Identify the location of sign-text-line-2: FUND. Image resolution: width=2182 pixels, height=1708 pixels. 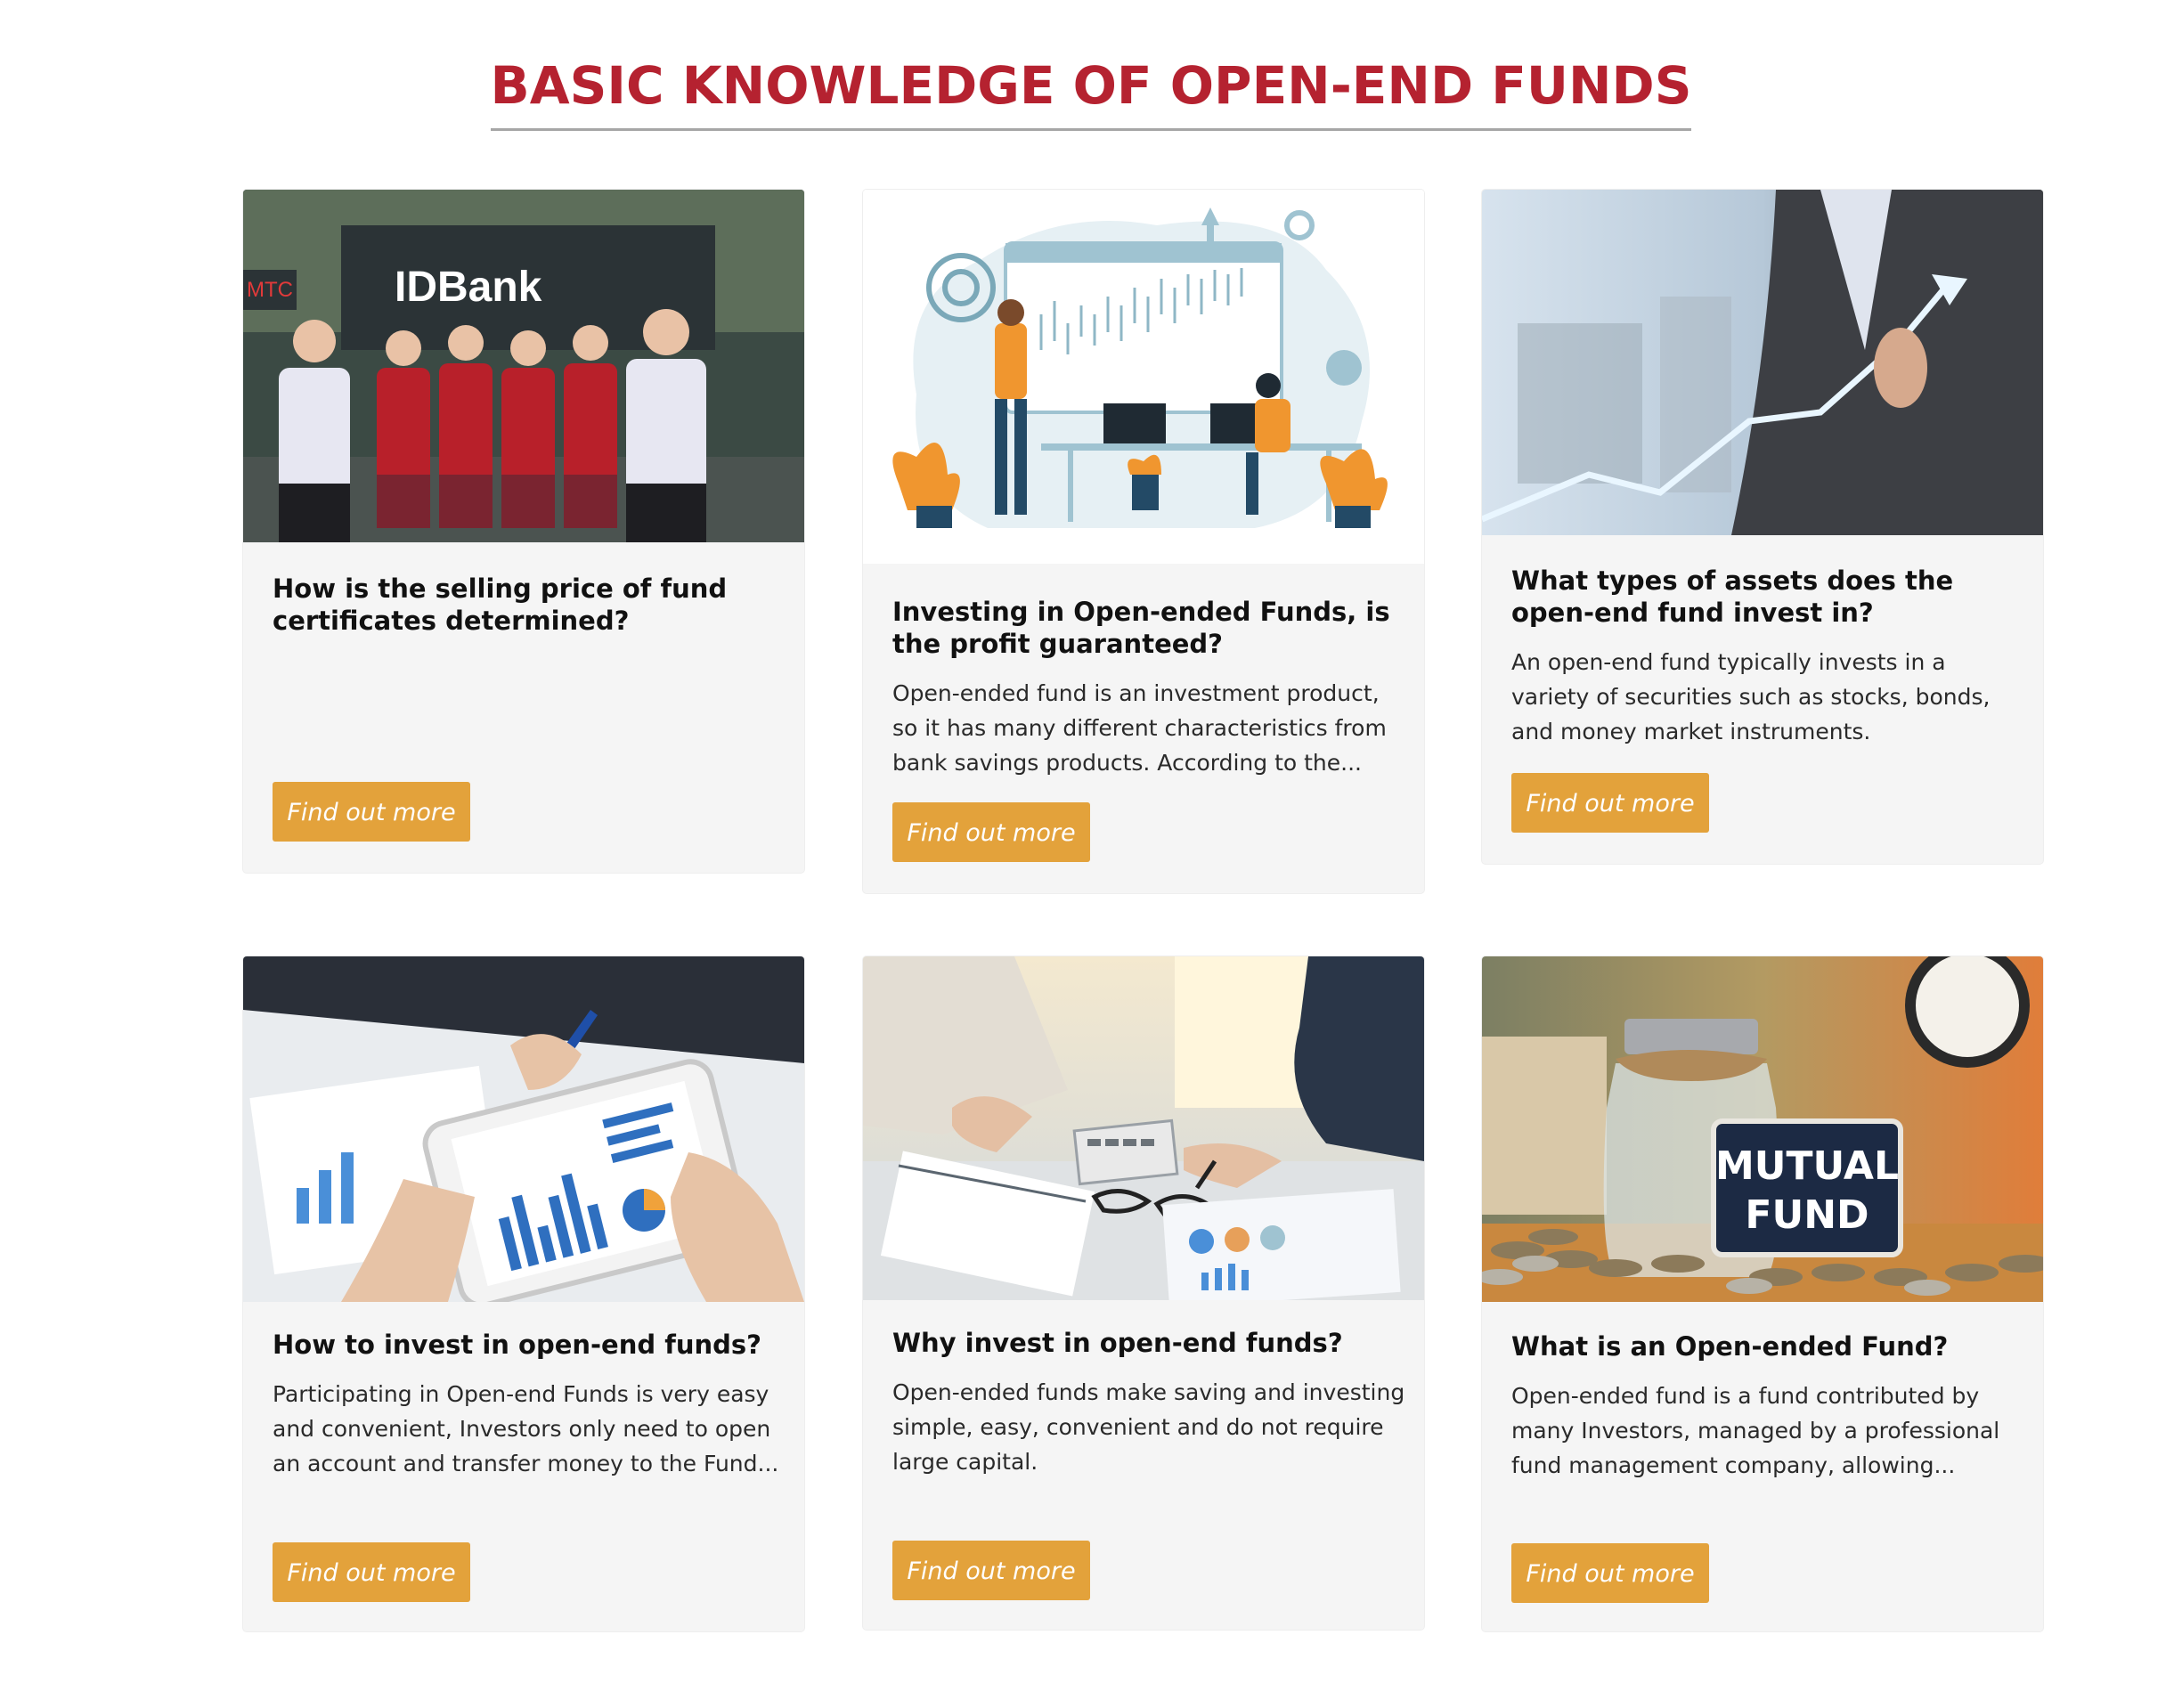
(1807, 1215).